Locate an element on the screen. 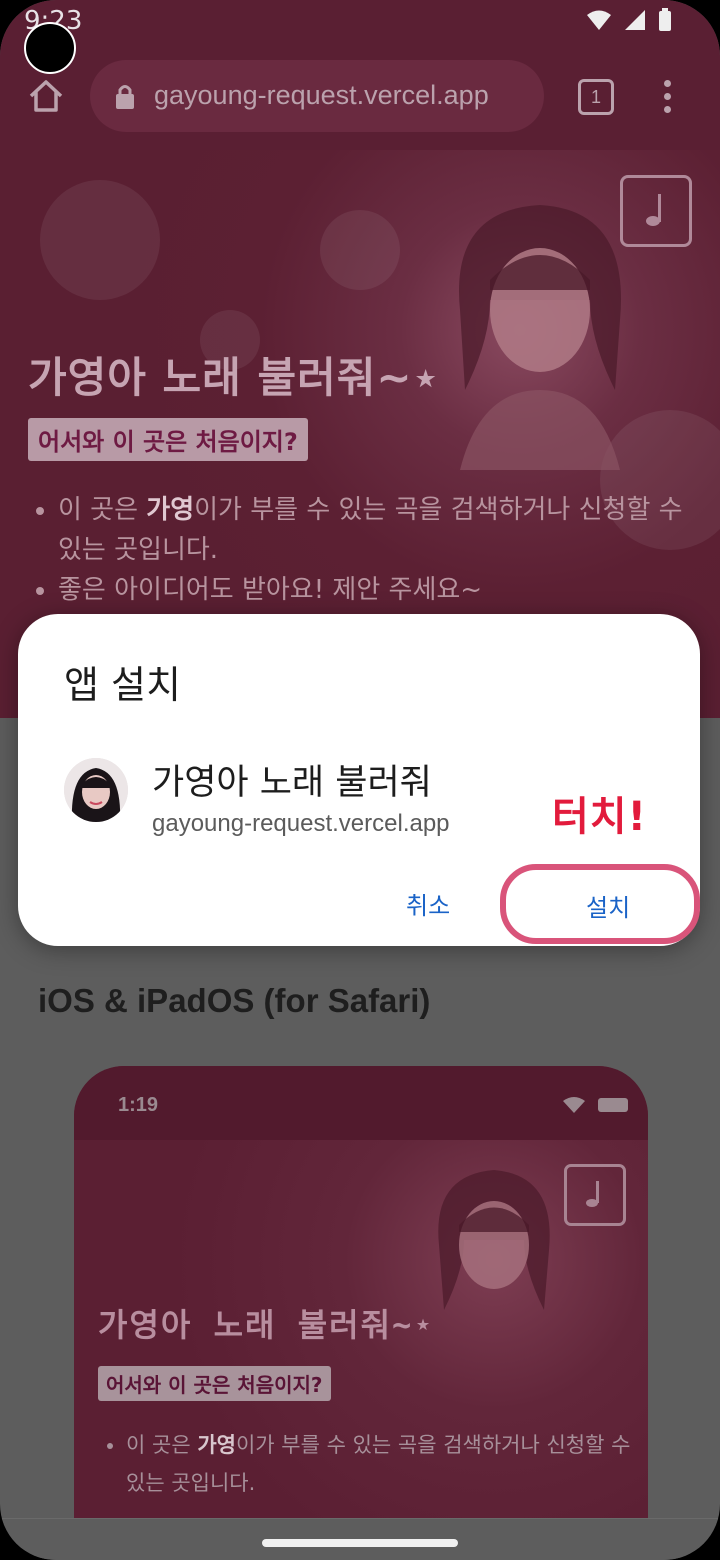 This screenshot has height=1560, width=720. lock-icon is located at coordinates (125, 97).